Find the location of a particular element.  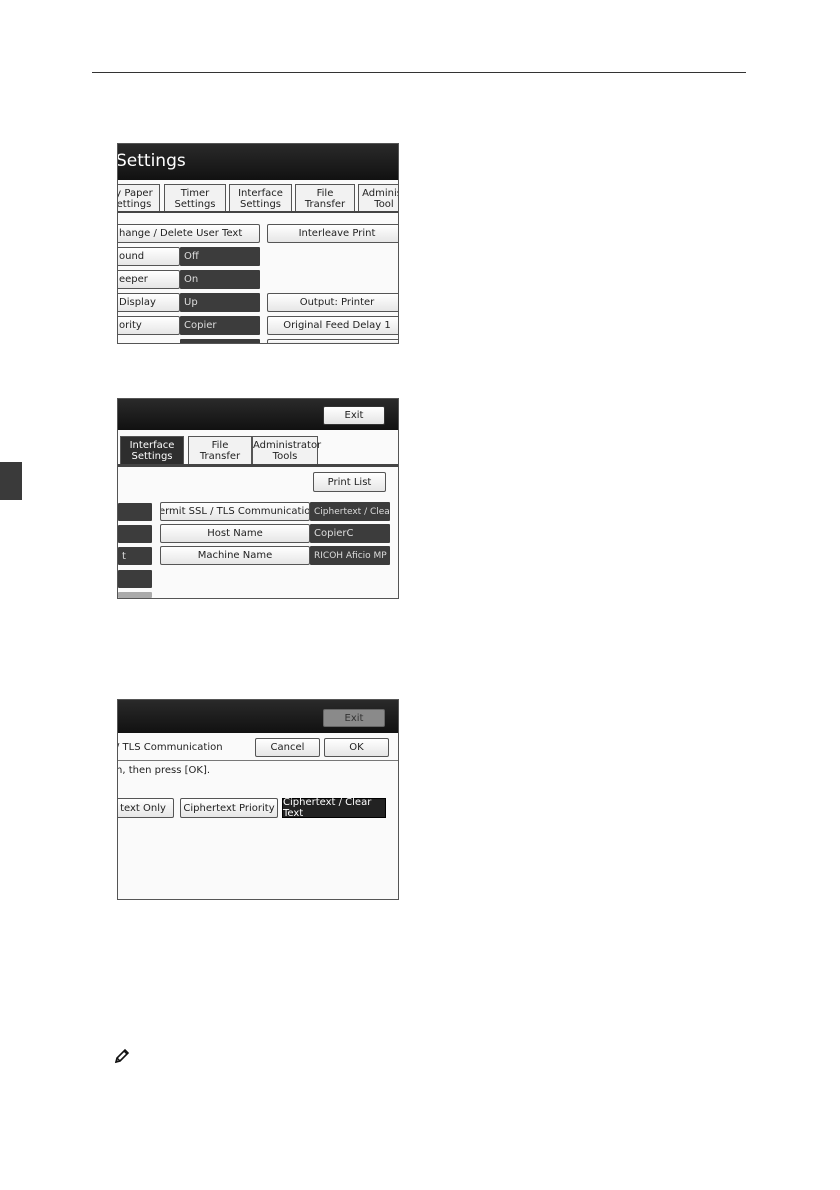

function-priority-value: Copier is located at coordinates (220, 325).